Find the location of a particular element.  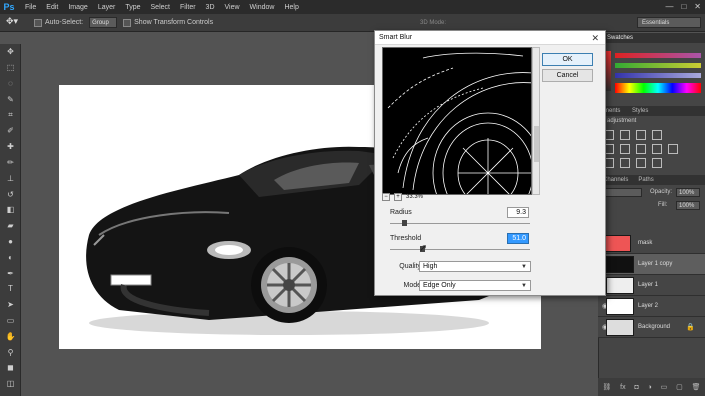

dialog-titlebar: Smart Blur ✕ is located at coordinates (490, 38).